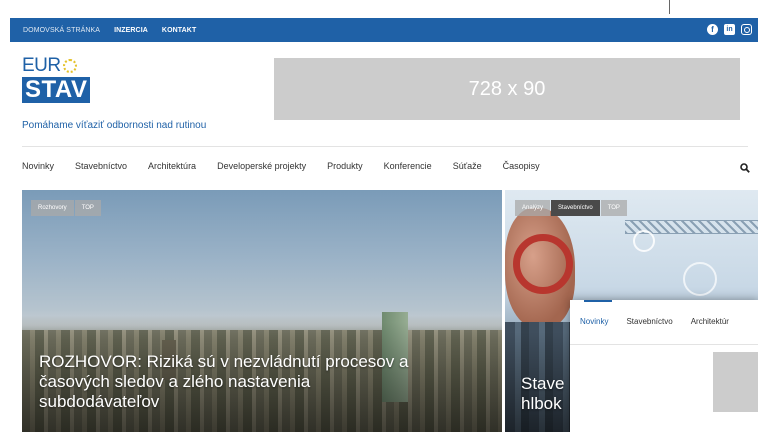 The height and width of the screenshot is (432, 758). What do you see at coordinates (385, 146) in the screenshot?
I see `header-divider` at bounding box center [385, 146].